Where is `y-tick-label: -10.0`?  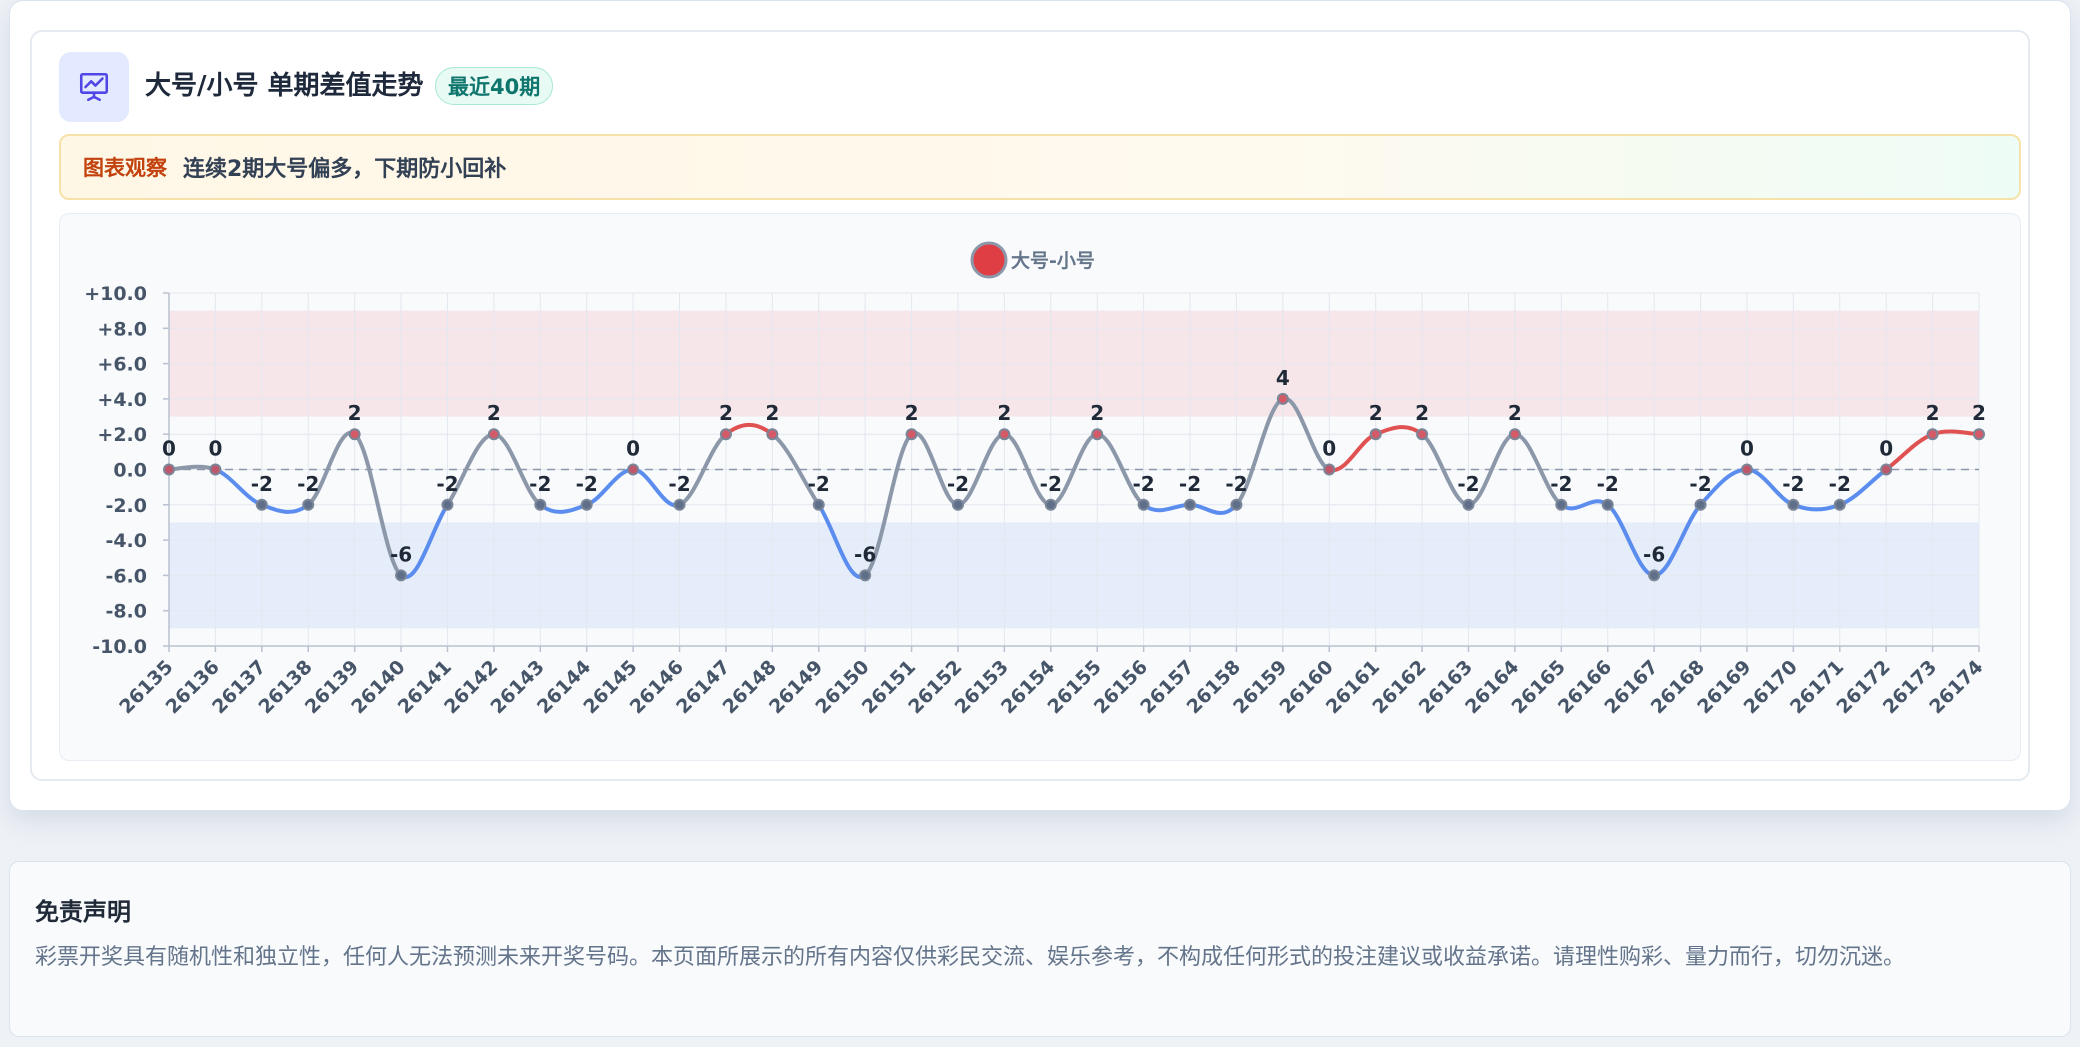 y-tick-label: -10.0 is located at coordinates (119, 647).